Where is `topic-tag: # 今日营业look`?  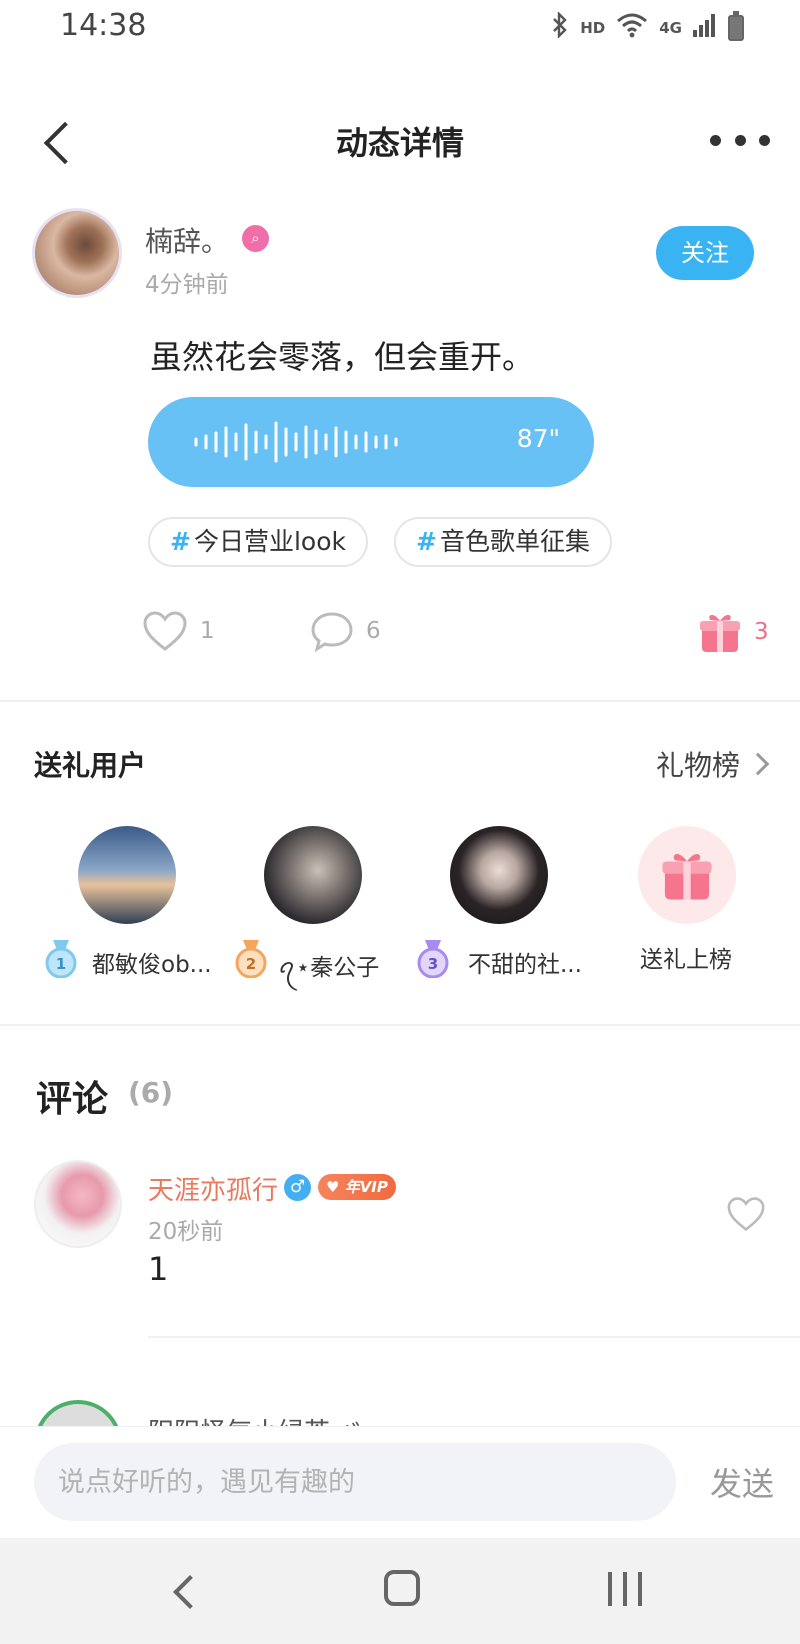
topic-tag: # 今日营业look is located at coordinates (258, 542).